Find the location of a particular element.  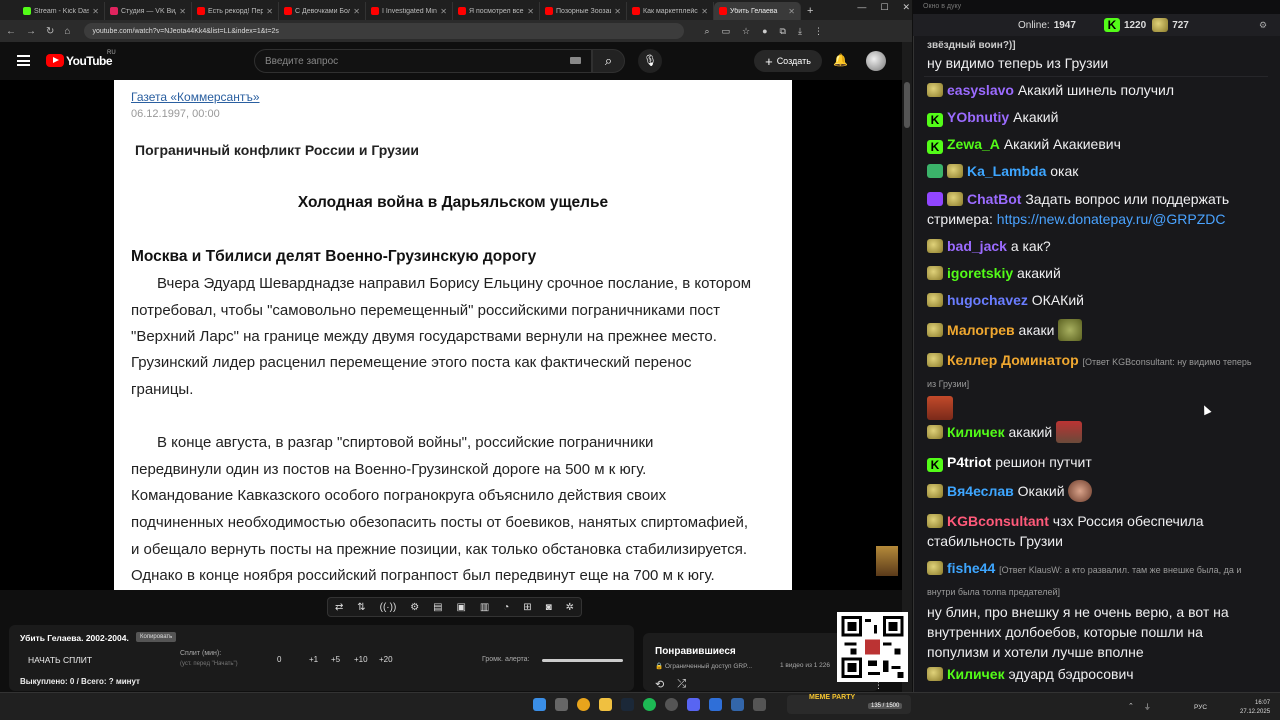

home-icon: ⌂ is located at coordinates (67, 31).